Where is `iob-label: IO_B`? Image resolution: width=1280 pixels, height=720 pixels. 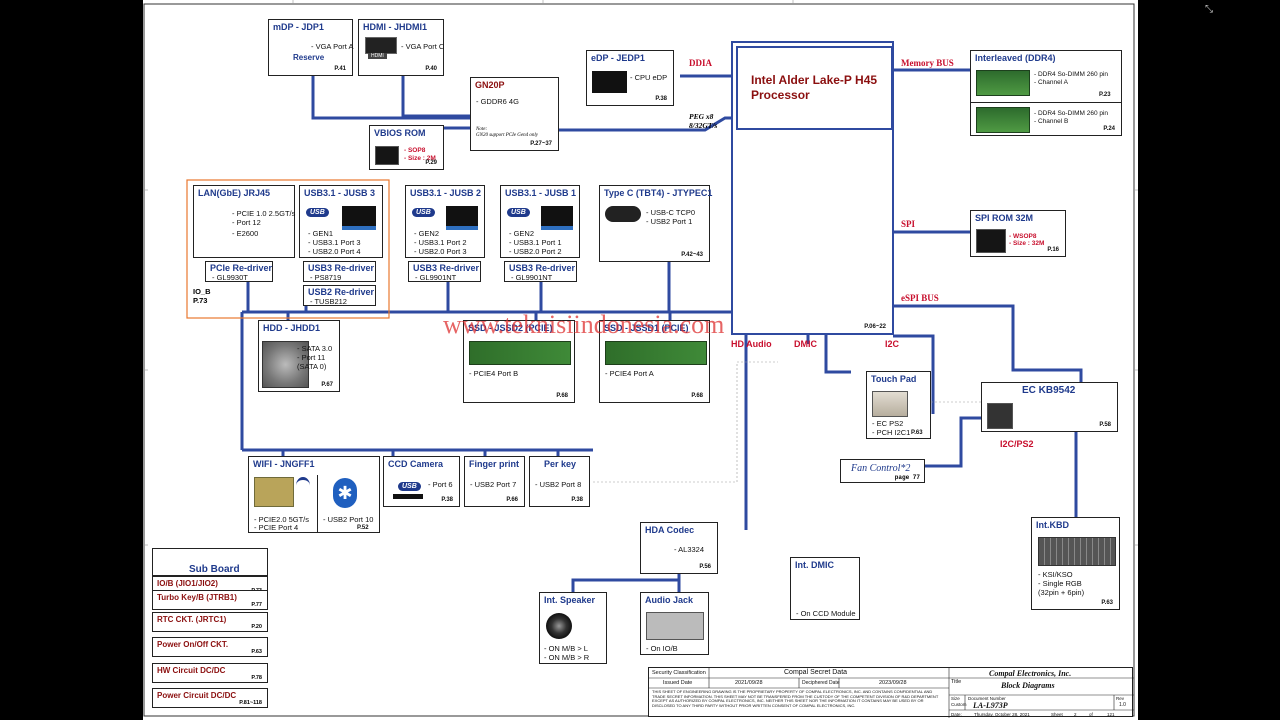
iob-label: IO_B is located at coordinates (202, 291).